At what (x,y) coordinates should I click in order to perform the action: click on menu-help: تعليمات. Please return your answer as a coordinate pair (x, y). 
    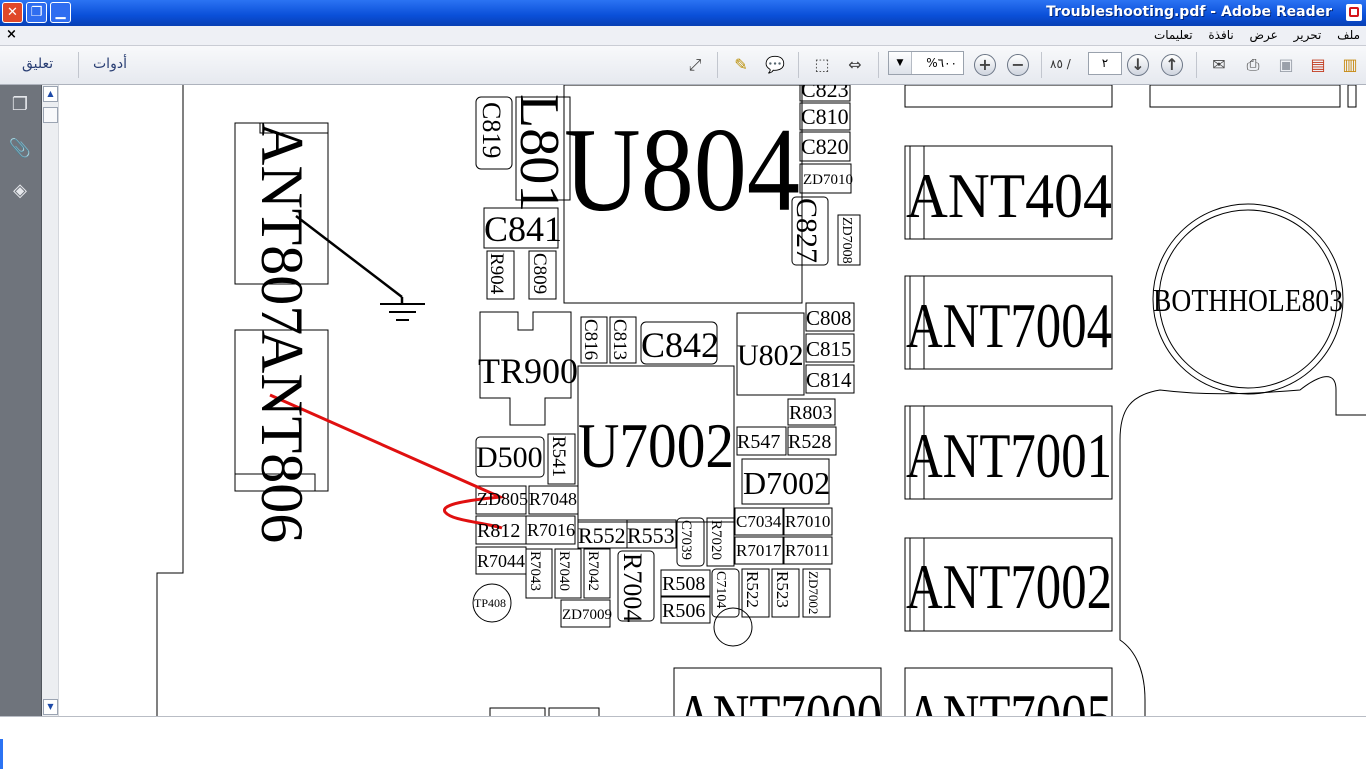
    Looking at the image, I should click on (1173, 35).